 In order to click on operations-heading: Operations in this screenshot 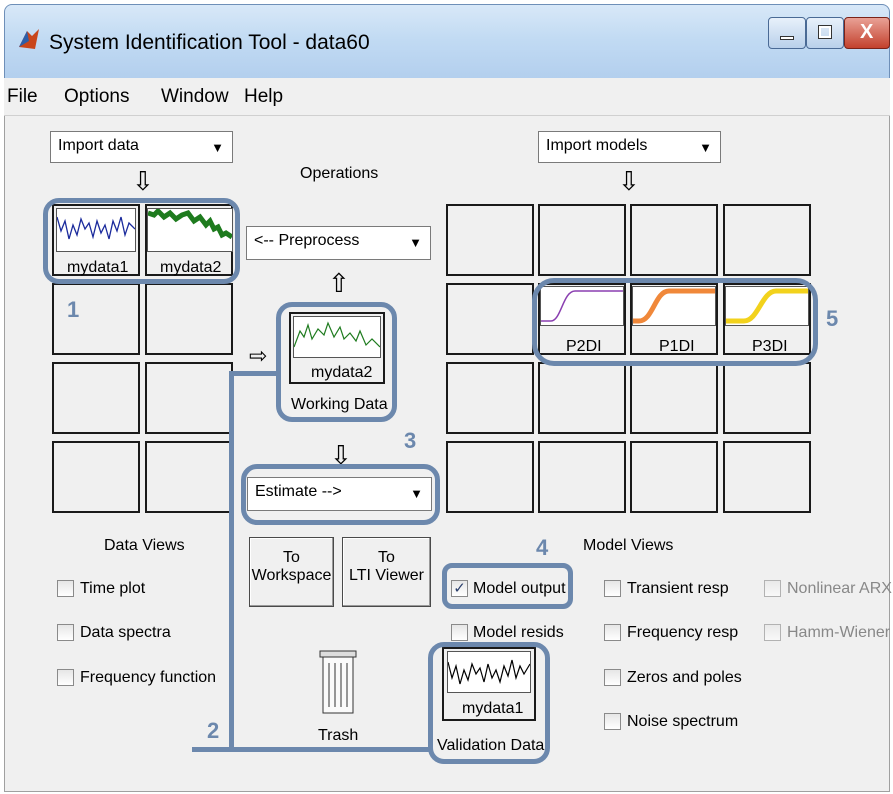, I will do `click(339, 173)`.